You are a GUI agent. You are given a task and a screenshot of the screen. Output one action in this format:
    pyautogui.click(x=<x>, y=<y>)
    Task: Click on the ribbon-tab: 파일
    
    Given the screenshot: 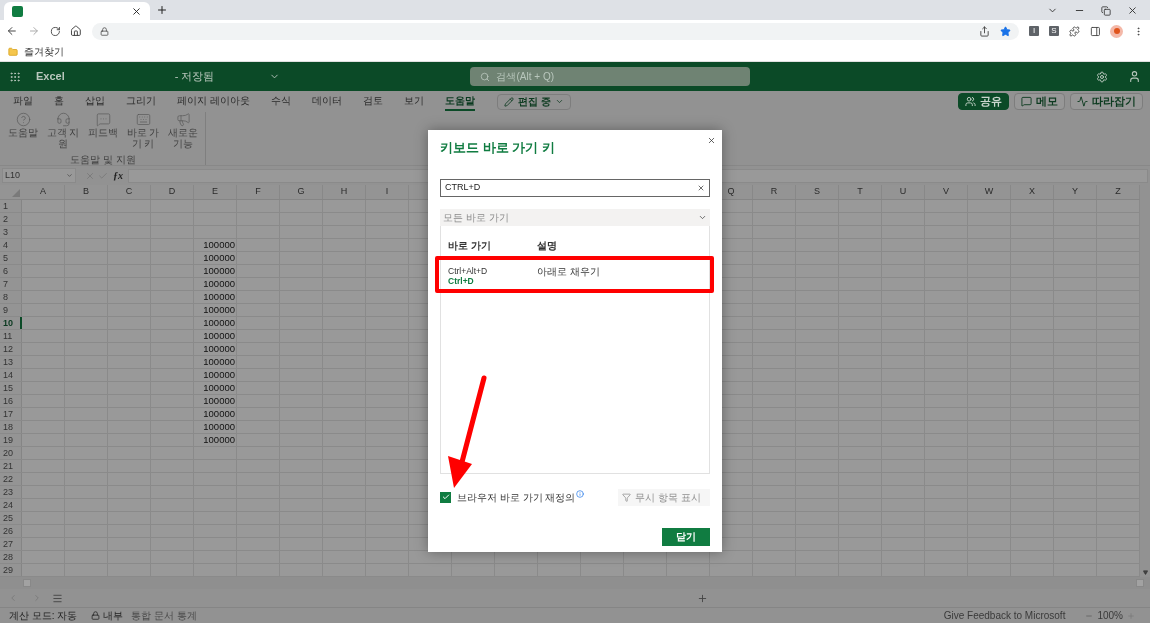 What is the action you would take?
    pyautogui.click(x=23, y=101)
    